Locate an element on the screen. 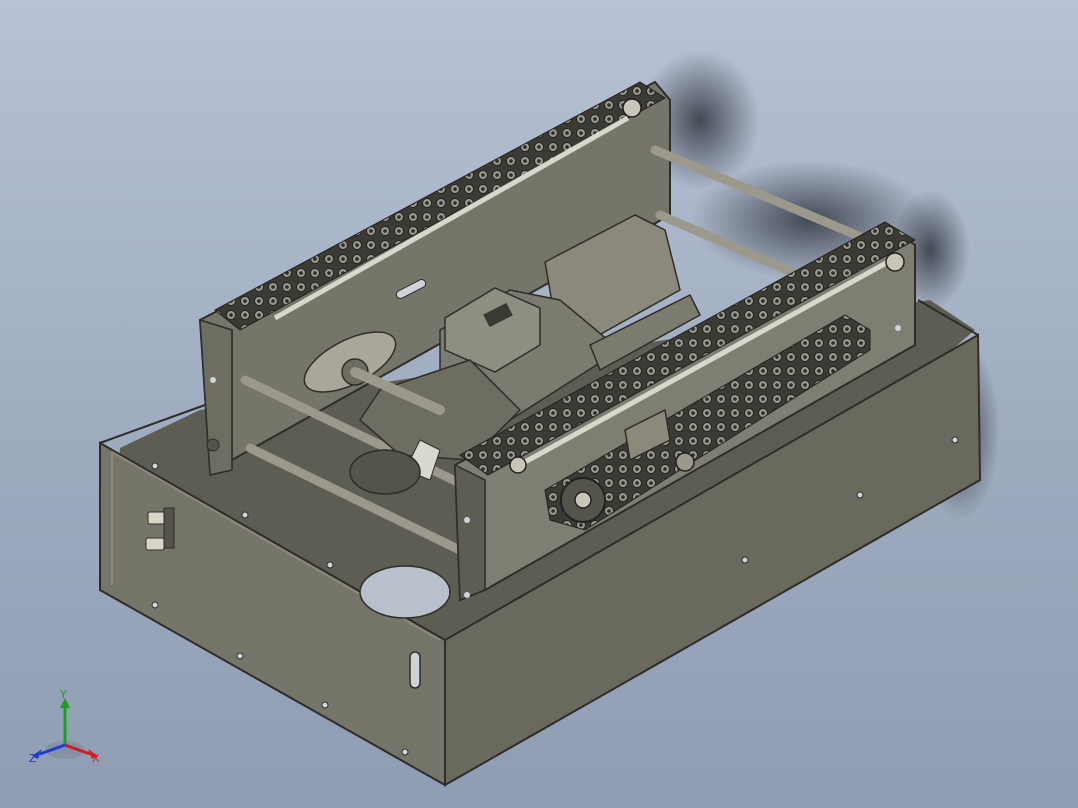 Image resolution: width=1078 pixels, height=808 pixels. fan-wheel is located at coordinates (385, 472).